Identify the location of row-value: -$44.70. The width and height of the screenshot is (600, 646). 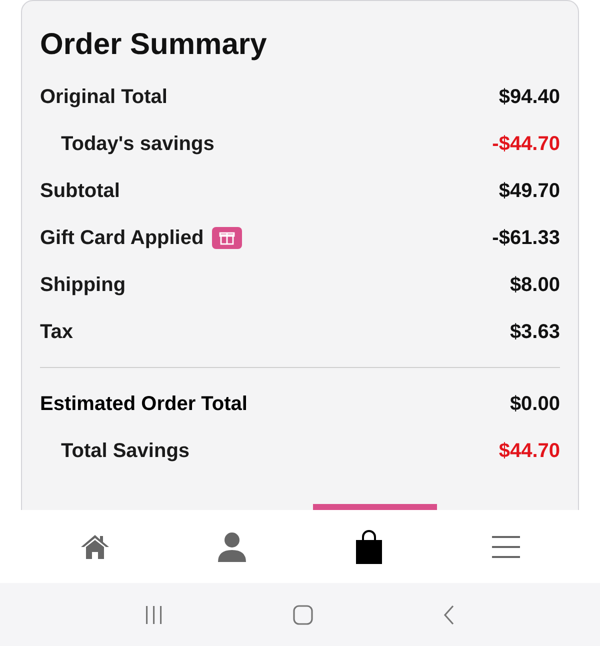
(526, 144).